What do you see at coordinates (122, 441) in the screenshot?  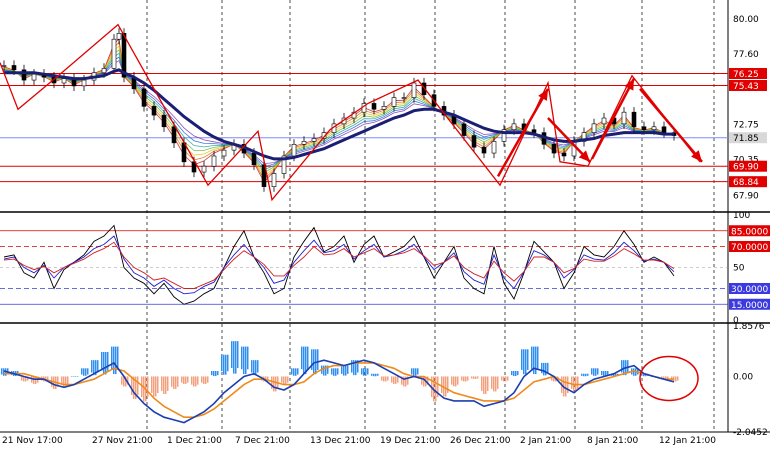 I see `time-axis-label: 27 Nov 21:00` at bounding box center [122, 441].